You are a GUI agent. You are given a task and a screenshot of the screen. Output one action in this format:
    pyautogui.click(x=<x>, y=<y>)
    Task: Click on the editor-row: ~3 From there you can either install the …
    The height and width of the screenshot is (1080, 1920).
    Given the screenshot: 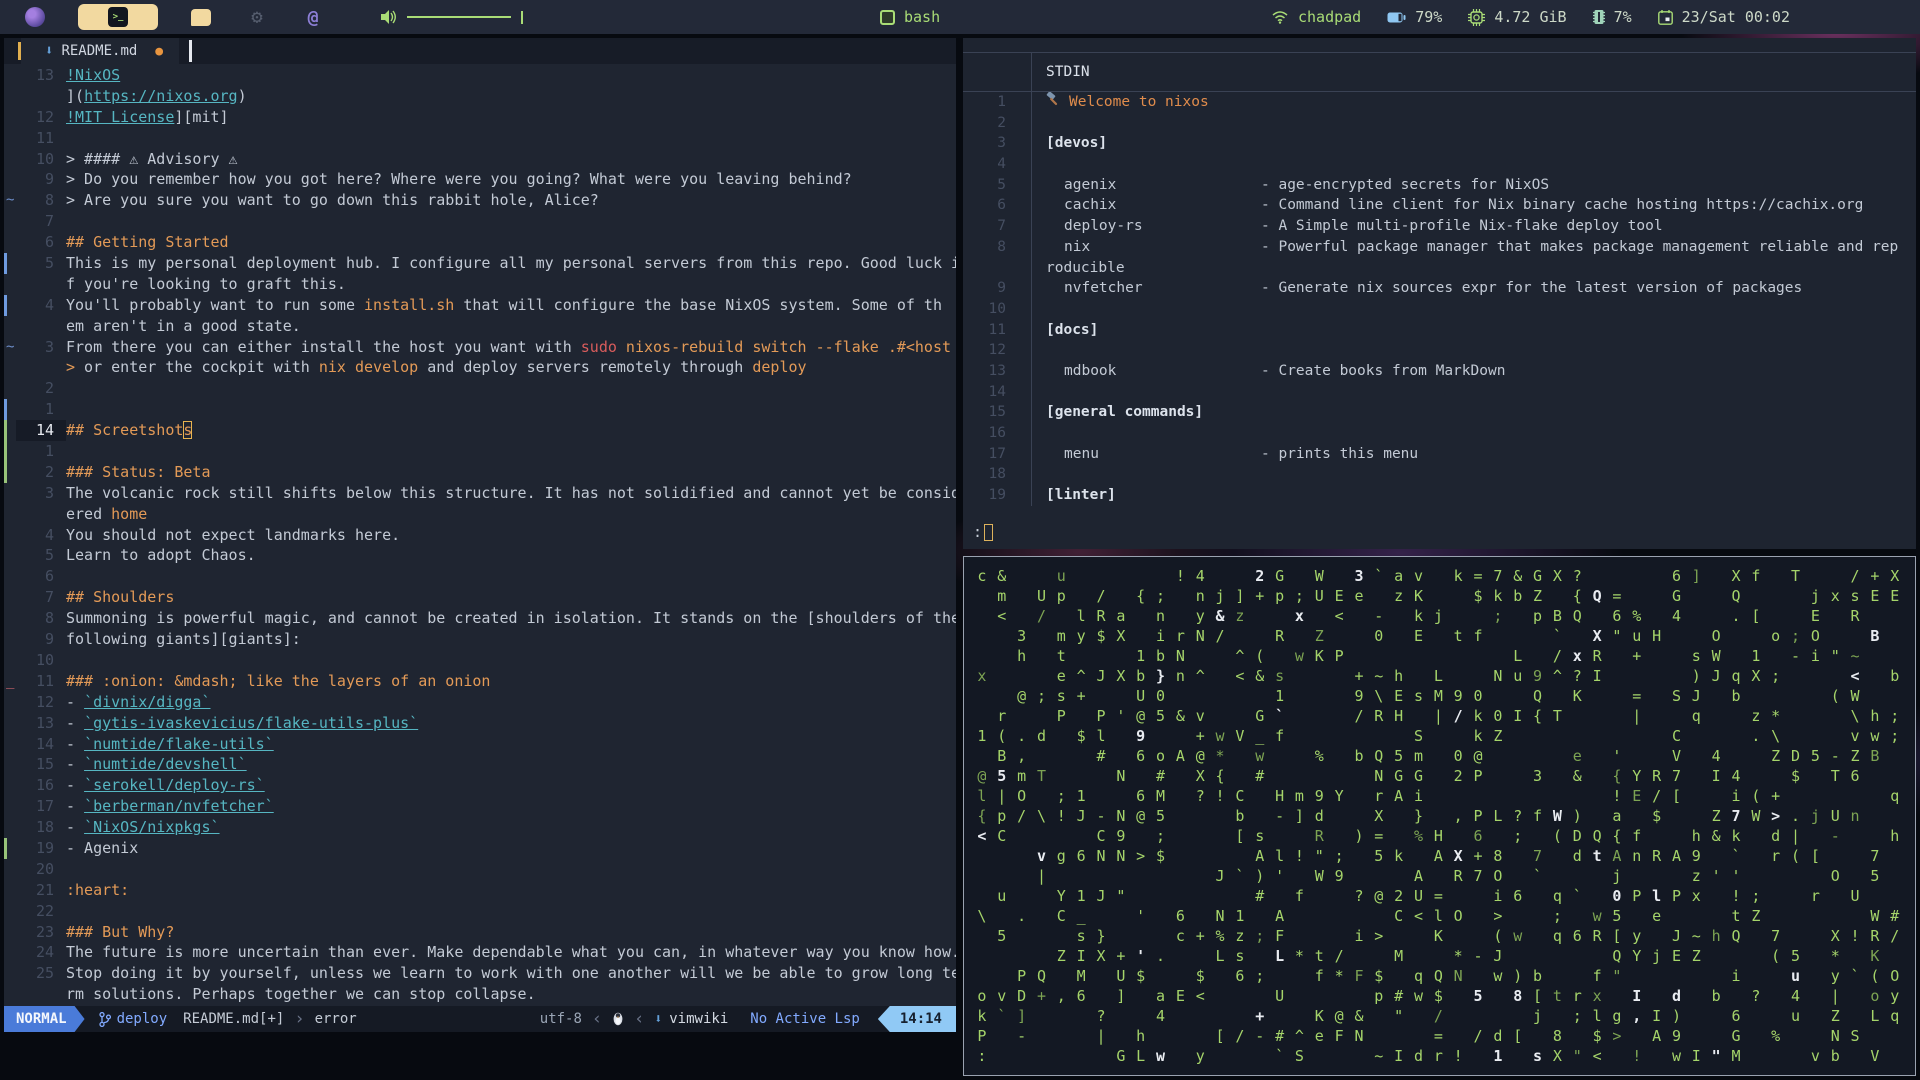 What is the action you would take?
    pyautogui.click(x=480, y=347)
    